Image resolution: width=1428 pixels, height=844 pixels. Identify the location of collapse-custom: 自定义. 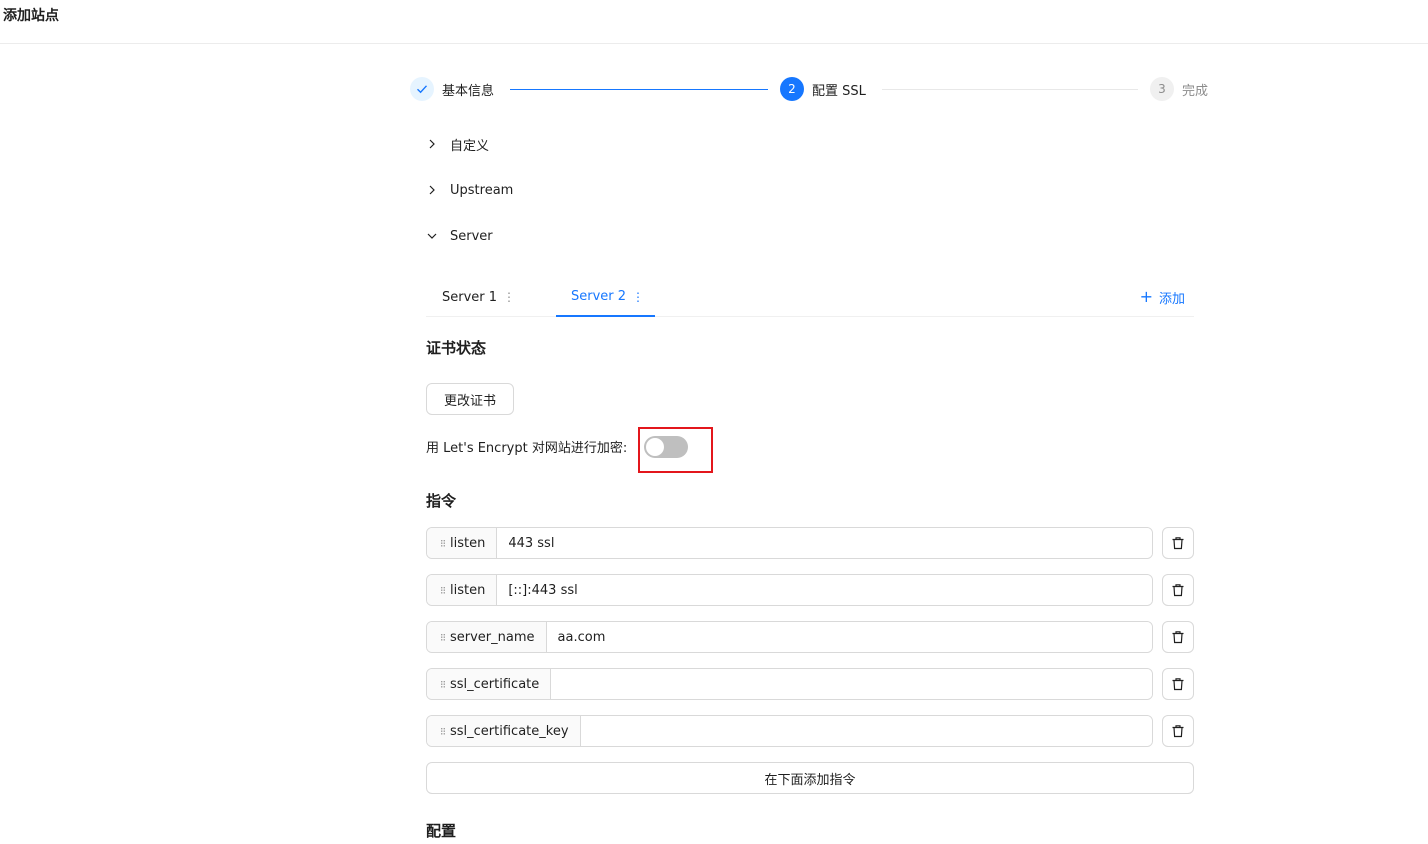
(457, 144).